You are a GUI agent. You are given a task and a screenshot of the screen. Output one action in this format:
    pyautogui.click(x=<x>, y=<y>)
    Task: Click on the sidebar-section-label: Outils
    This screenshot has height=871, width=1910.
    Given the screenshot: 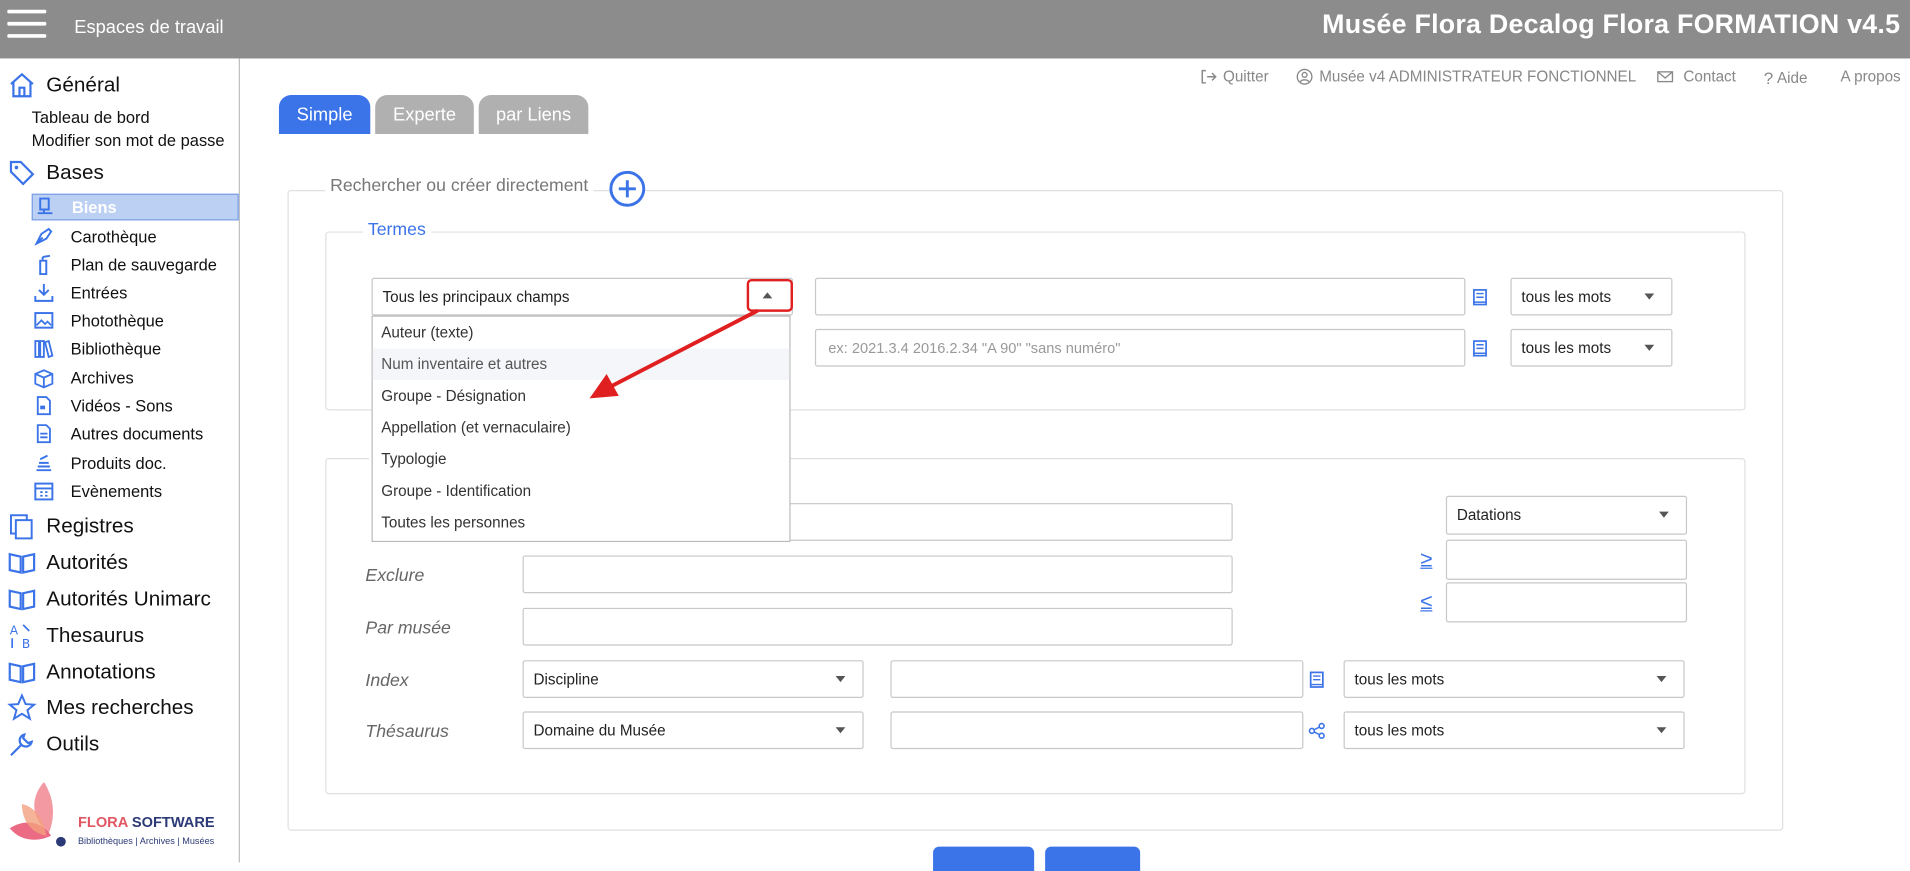 What is the action you would take?
    pyautogui.click(x=73, y=744)
    